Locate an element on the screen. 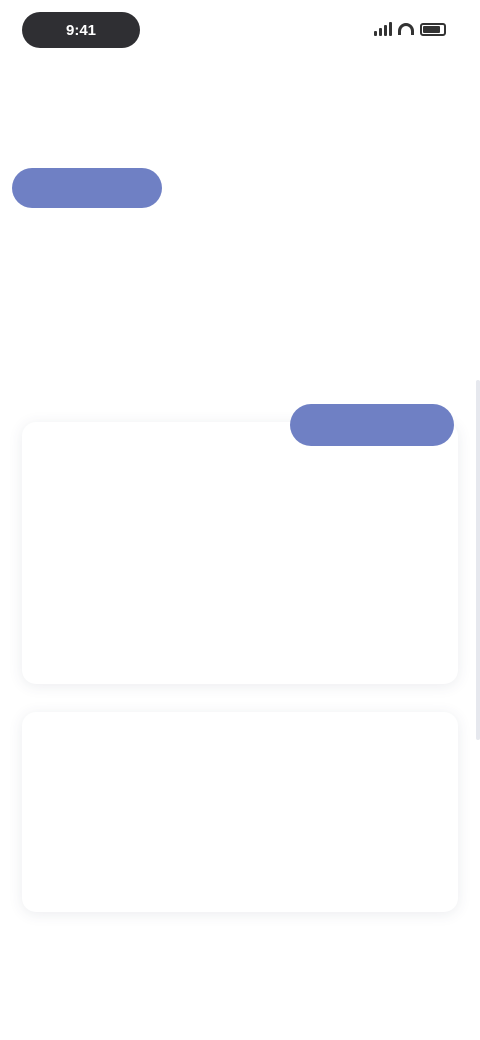  status-icons is located at coordinates (410, 29).